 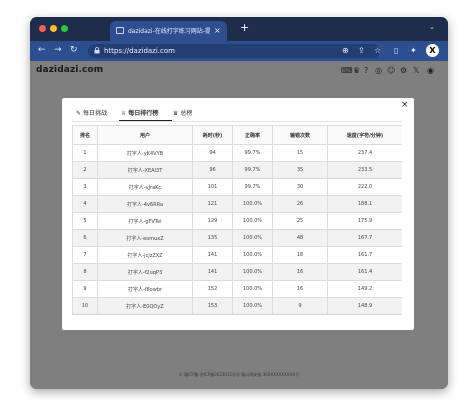 What do you see at coordinates (403, 71) in the screenshot?
I see `settings-icon: ⚙` at bounding box center [403, 71].